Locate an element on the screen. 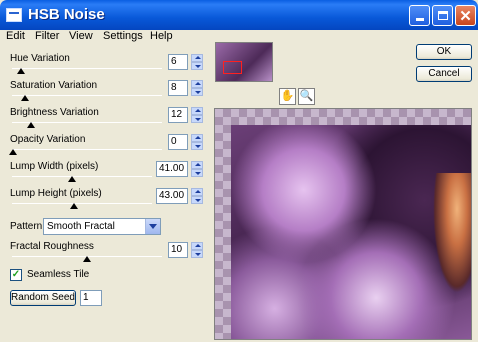 Image resolution: width=478 pixels, height=342 pixels. maximize-button is located at coordinates (442, 15).